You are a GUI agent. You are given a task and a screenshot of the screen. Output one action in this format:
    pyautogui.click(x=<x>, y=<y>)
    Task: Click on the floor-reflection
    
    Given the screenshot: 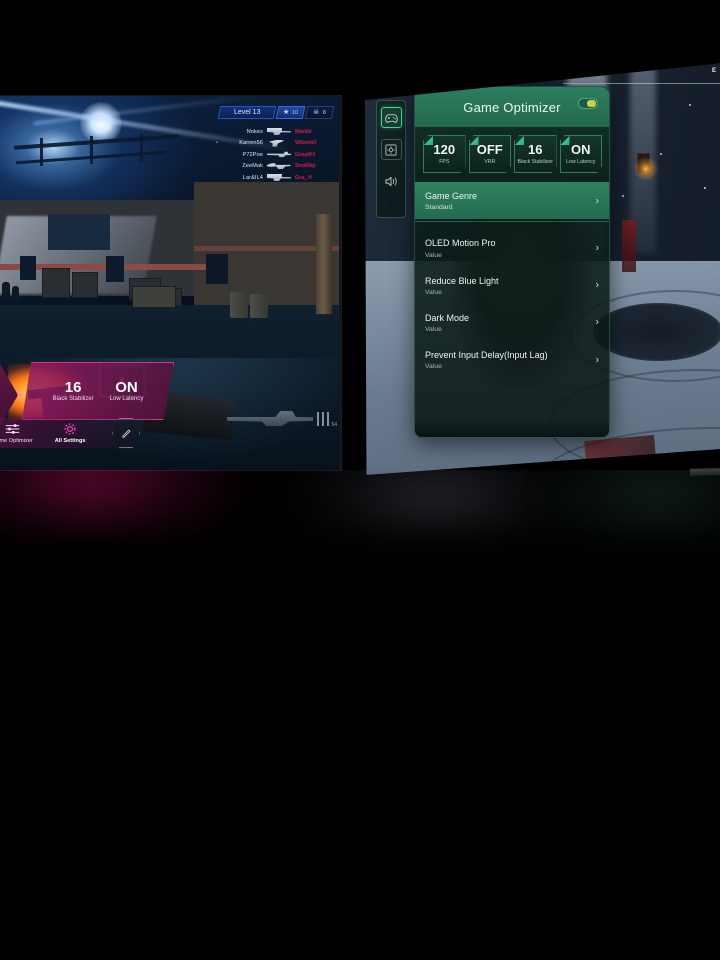 What is the action you would take?
    pyautogui.click(x=360, y=517)
    